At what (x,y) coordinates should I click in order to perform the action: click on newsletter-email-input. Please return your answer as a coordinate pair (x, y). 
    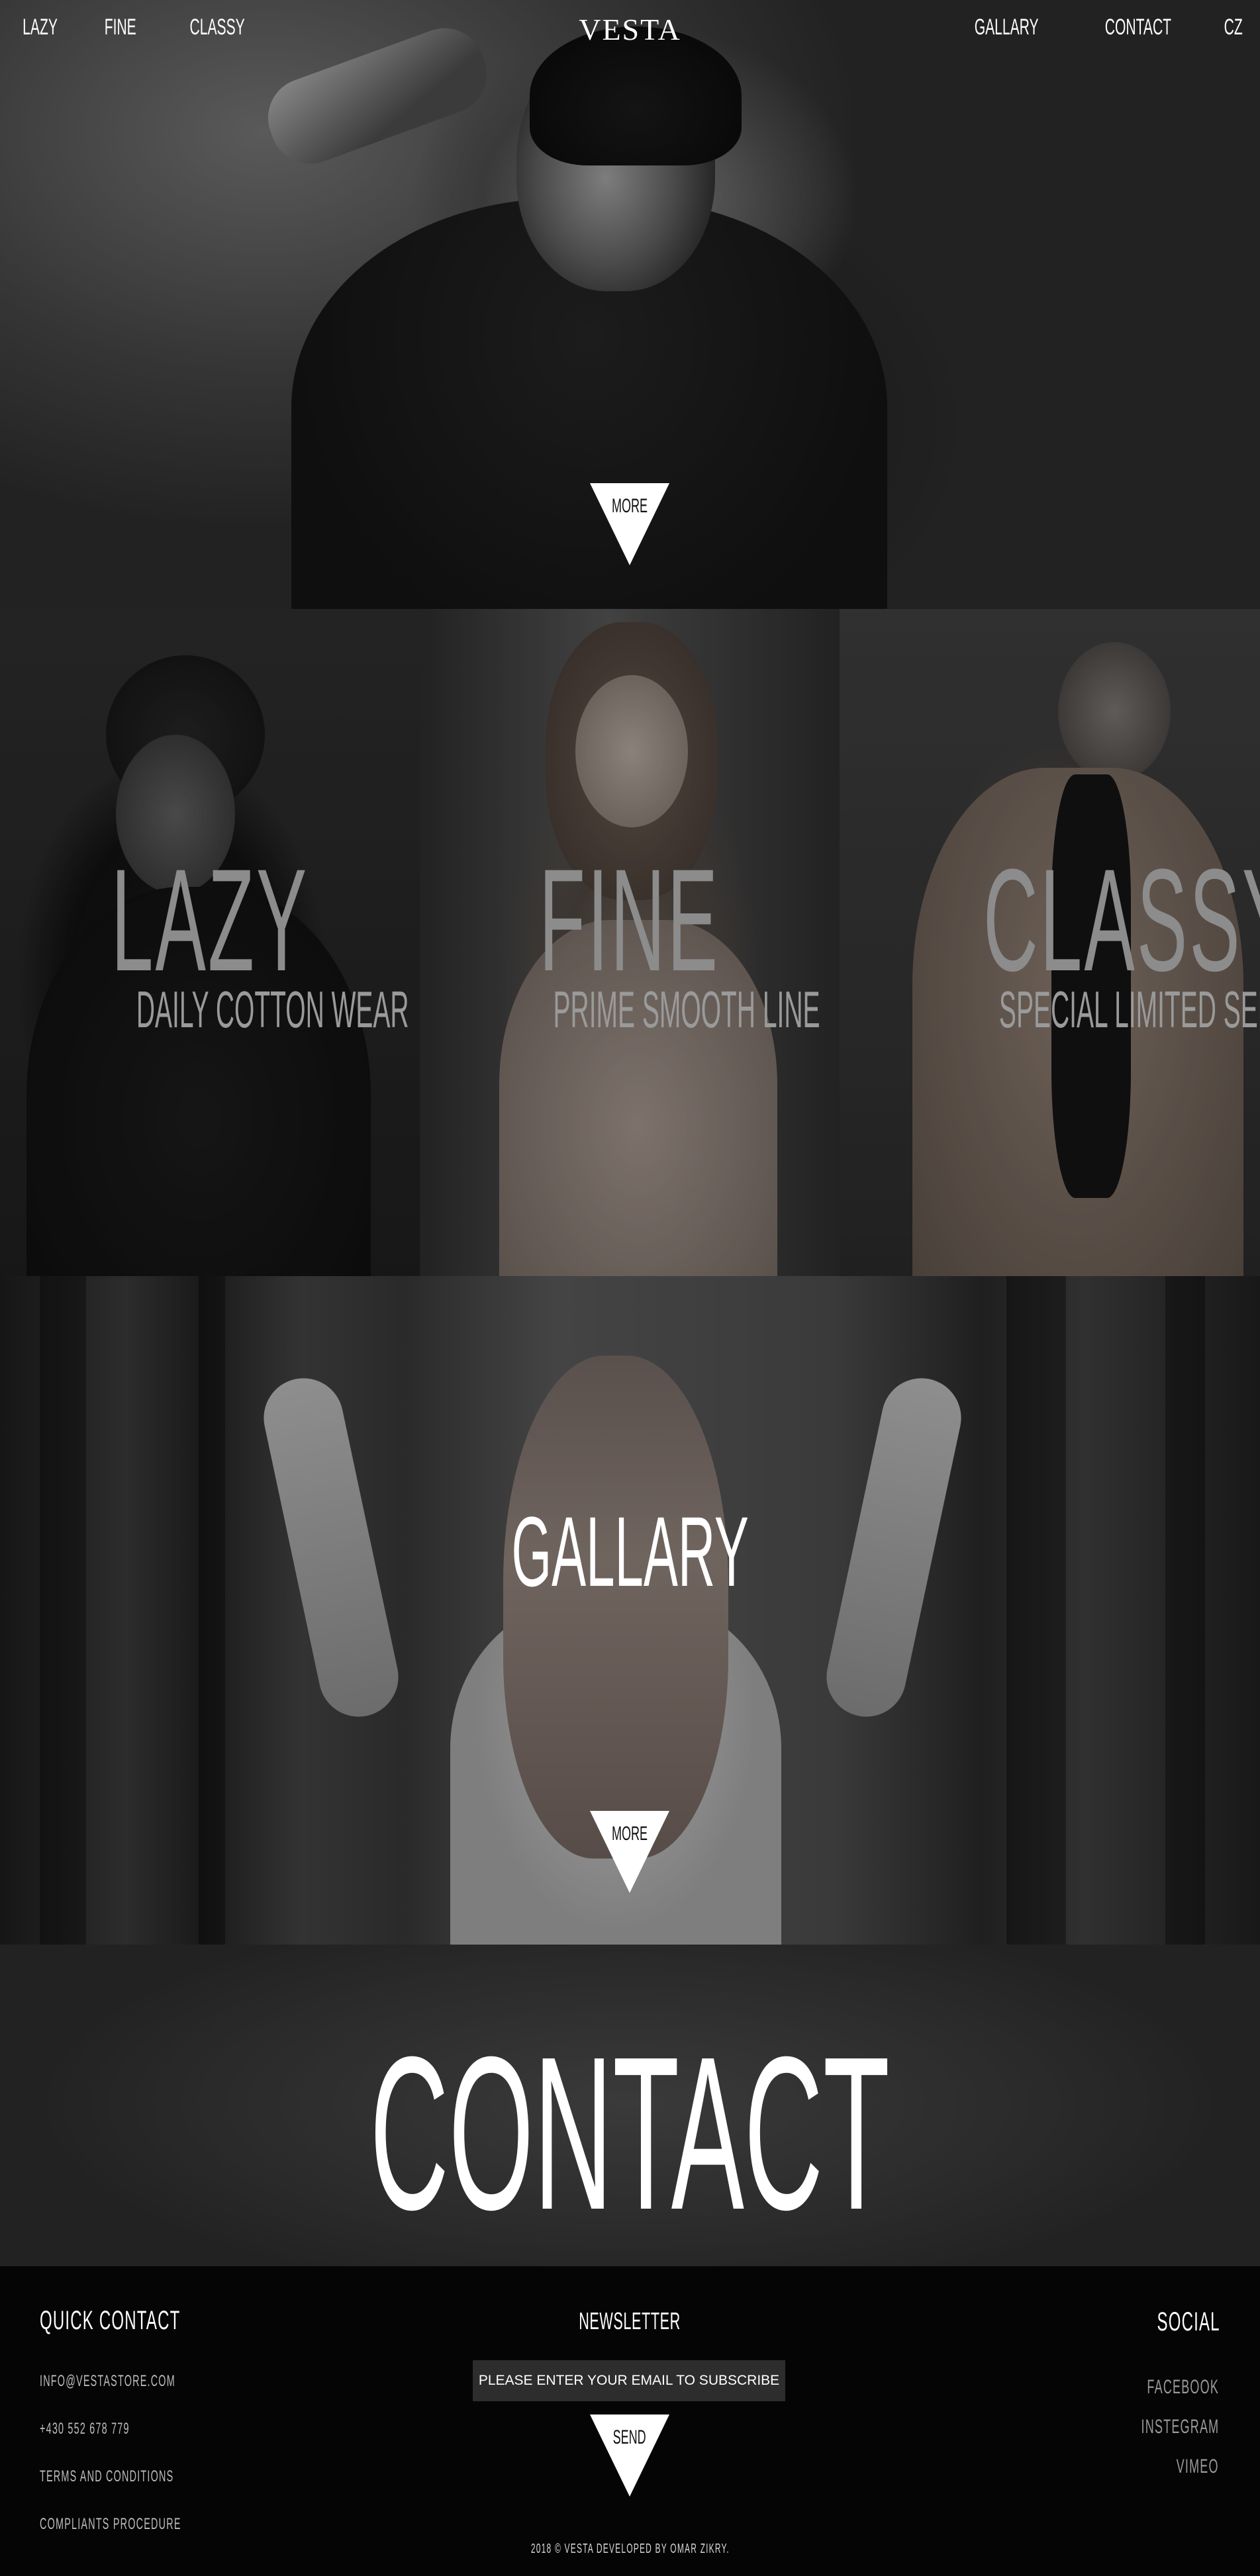
    Looking at the image, I should click on (629, 2380).